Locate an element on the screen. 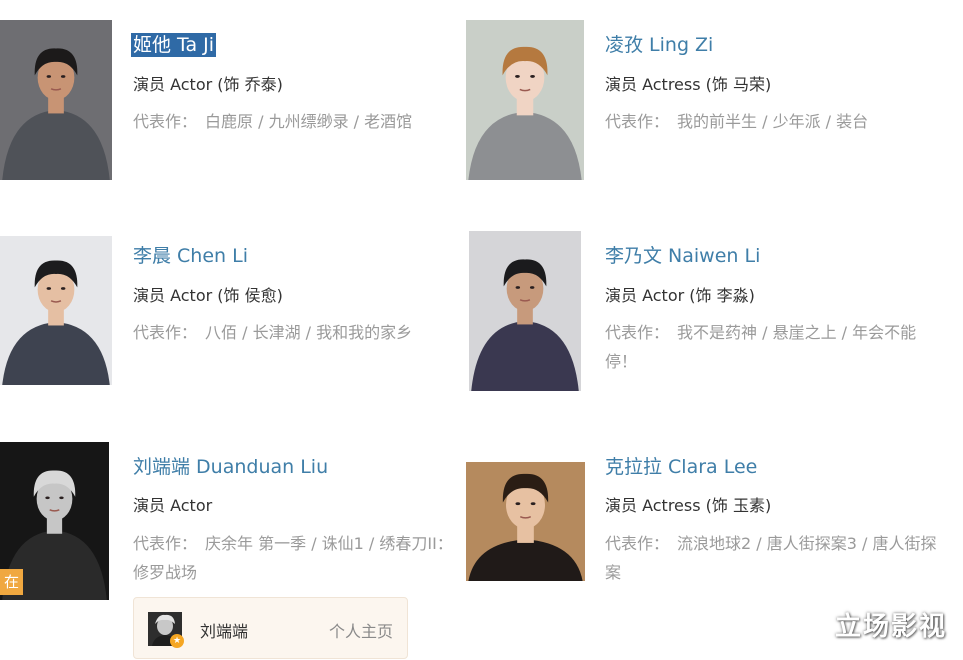 The width and height of the screenshot is (963, 660). actor-role: 演员 Actress (饰 玉素) is located at coordinates (688, 505).